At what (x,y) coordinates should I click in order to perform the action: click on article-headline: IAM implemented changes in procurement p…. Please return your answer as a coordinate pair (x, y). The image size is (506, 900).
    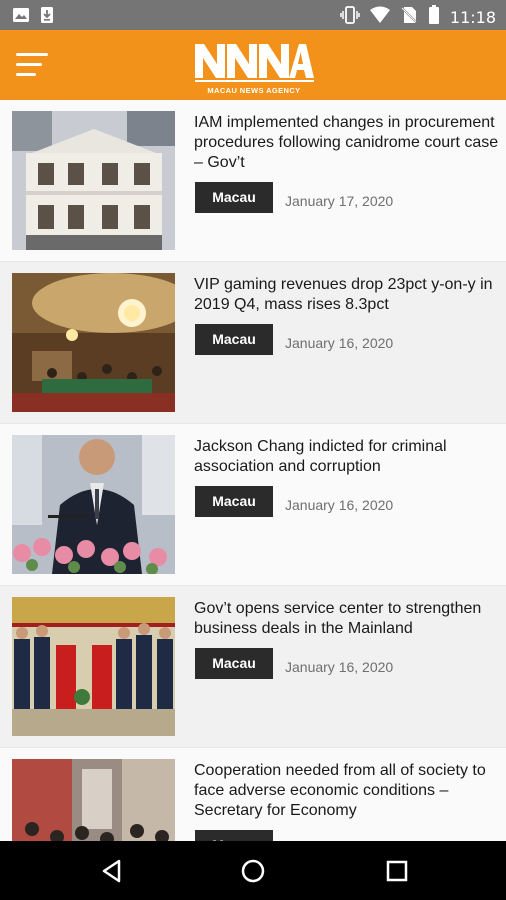
    Looking at the image, I should click on (349, 143).